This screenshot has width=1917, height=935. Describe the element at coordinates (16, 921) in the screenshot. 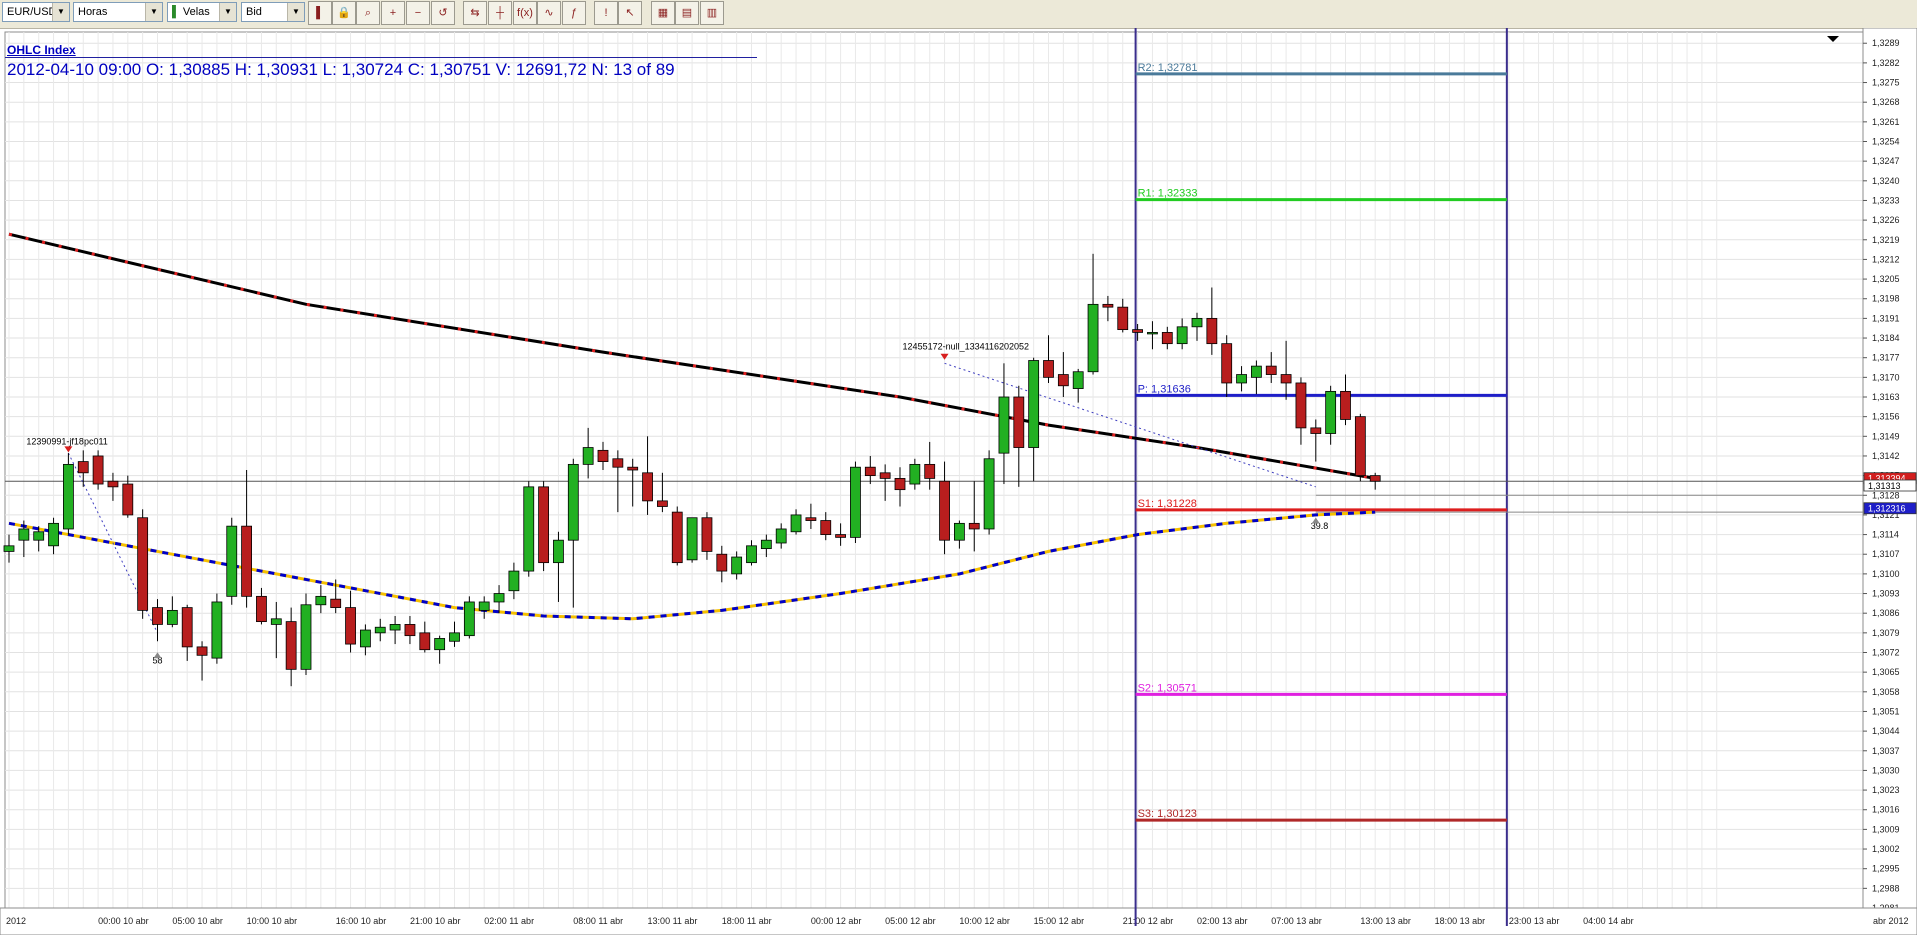

I see `x-tick-label: 2012` at that location.